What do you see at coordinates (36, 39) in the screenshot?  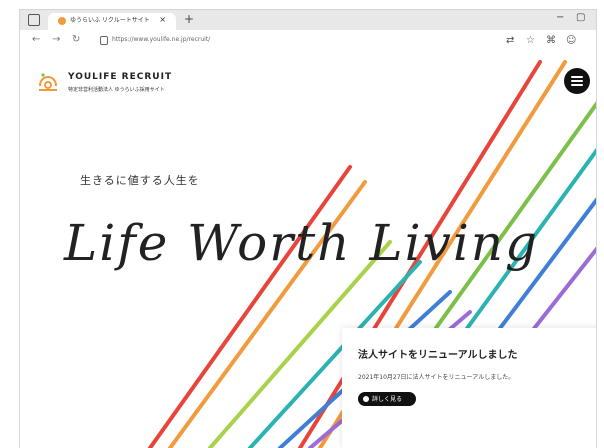 I see `back-icon: ←` at bounding box center [36, 39].